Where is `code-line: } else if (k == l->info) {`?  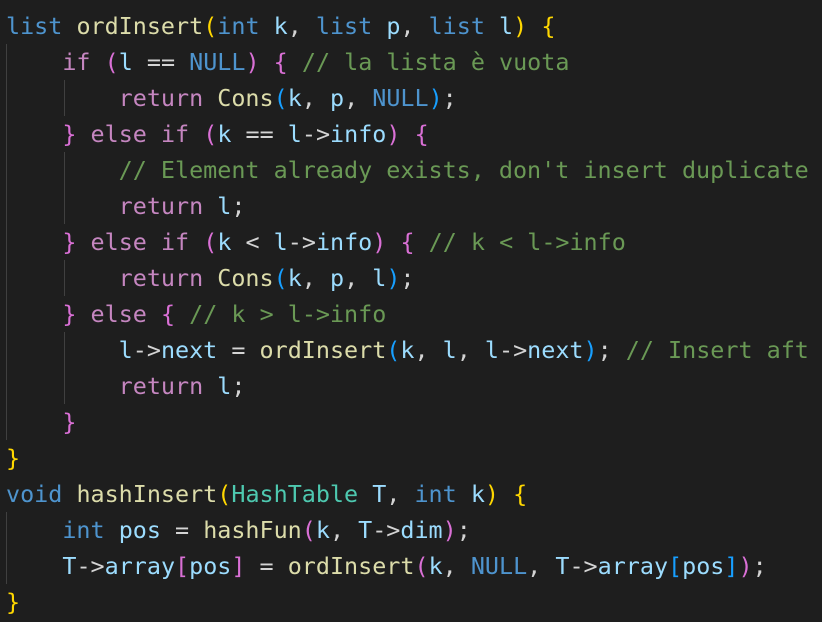 code-line: } else if (k == l->info) { is located at coordinates (407, 134).